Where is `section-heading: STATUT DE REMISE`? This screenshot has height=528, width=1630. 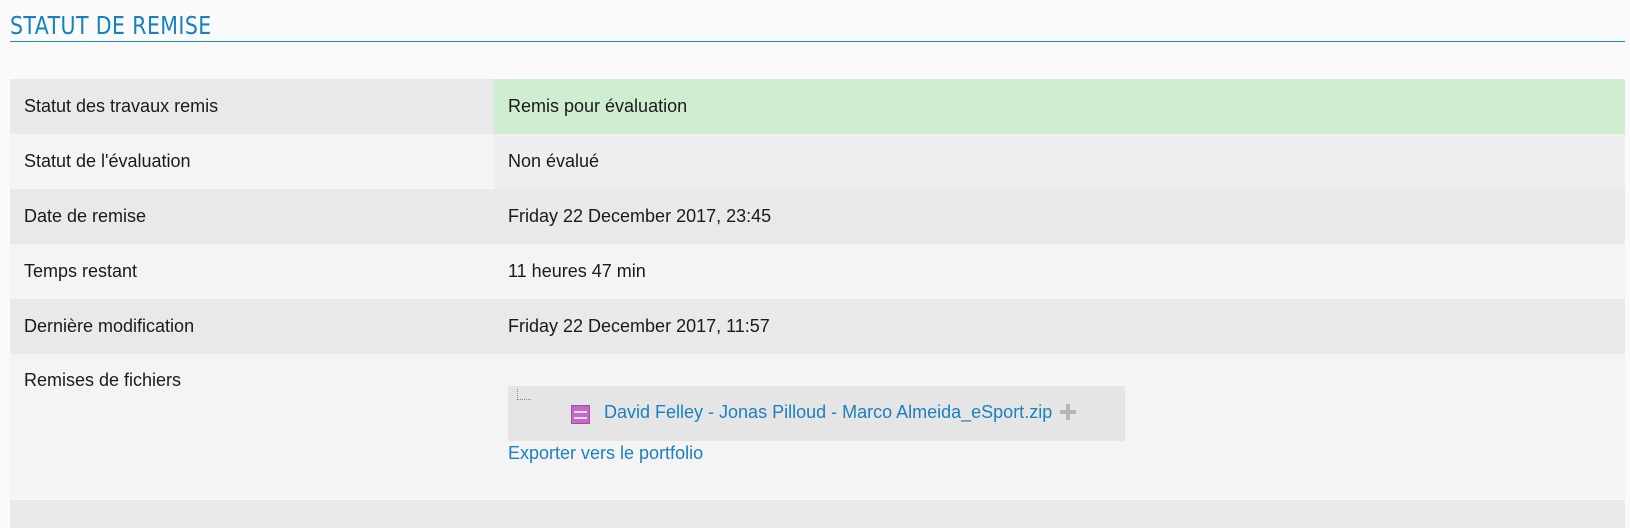
section-heading: STATUT DE REMISE is located at coordinates (817, 24).